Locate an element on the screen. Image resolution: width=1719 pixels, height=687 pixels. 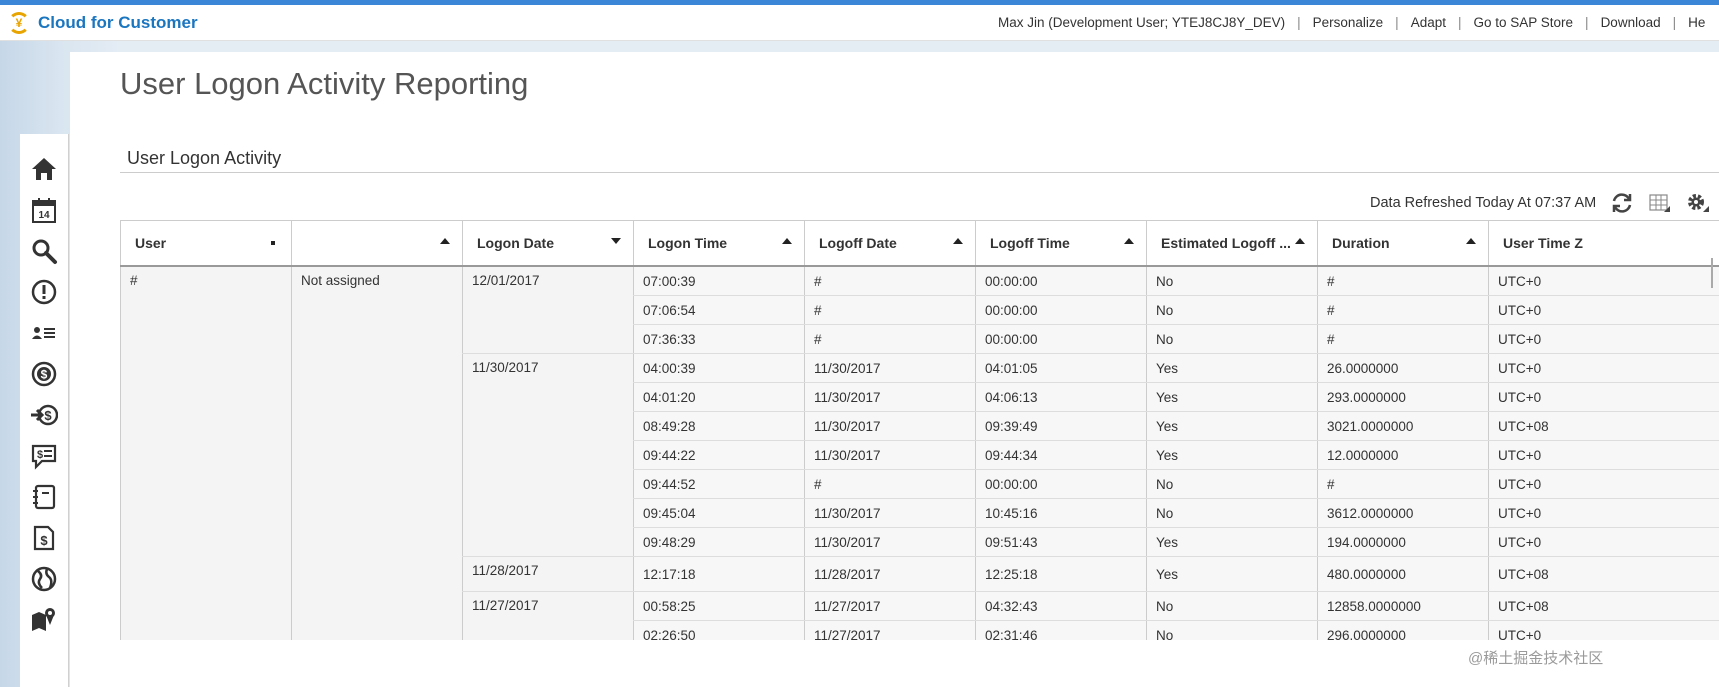
column-header-user-time-zone: User Time Z is located at coordinates (1603, 243).